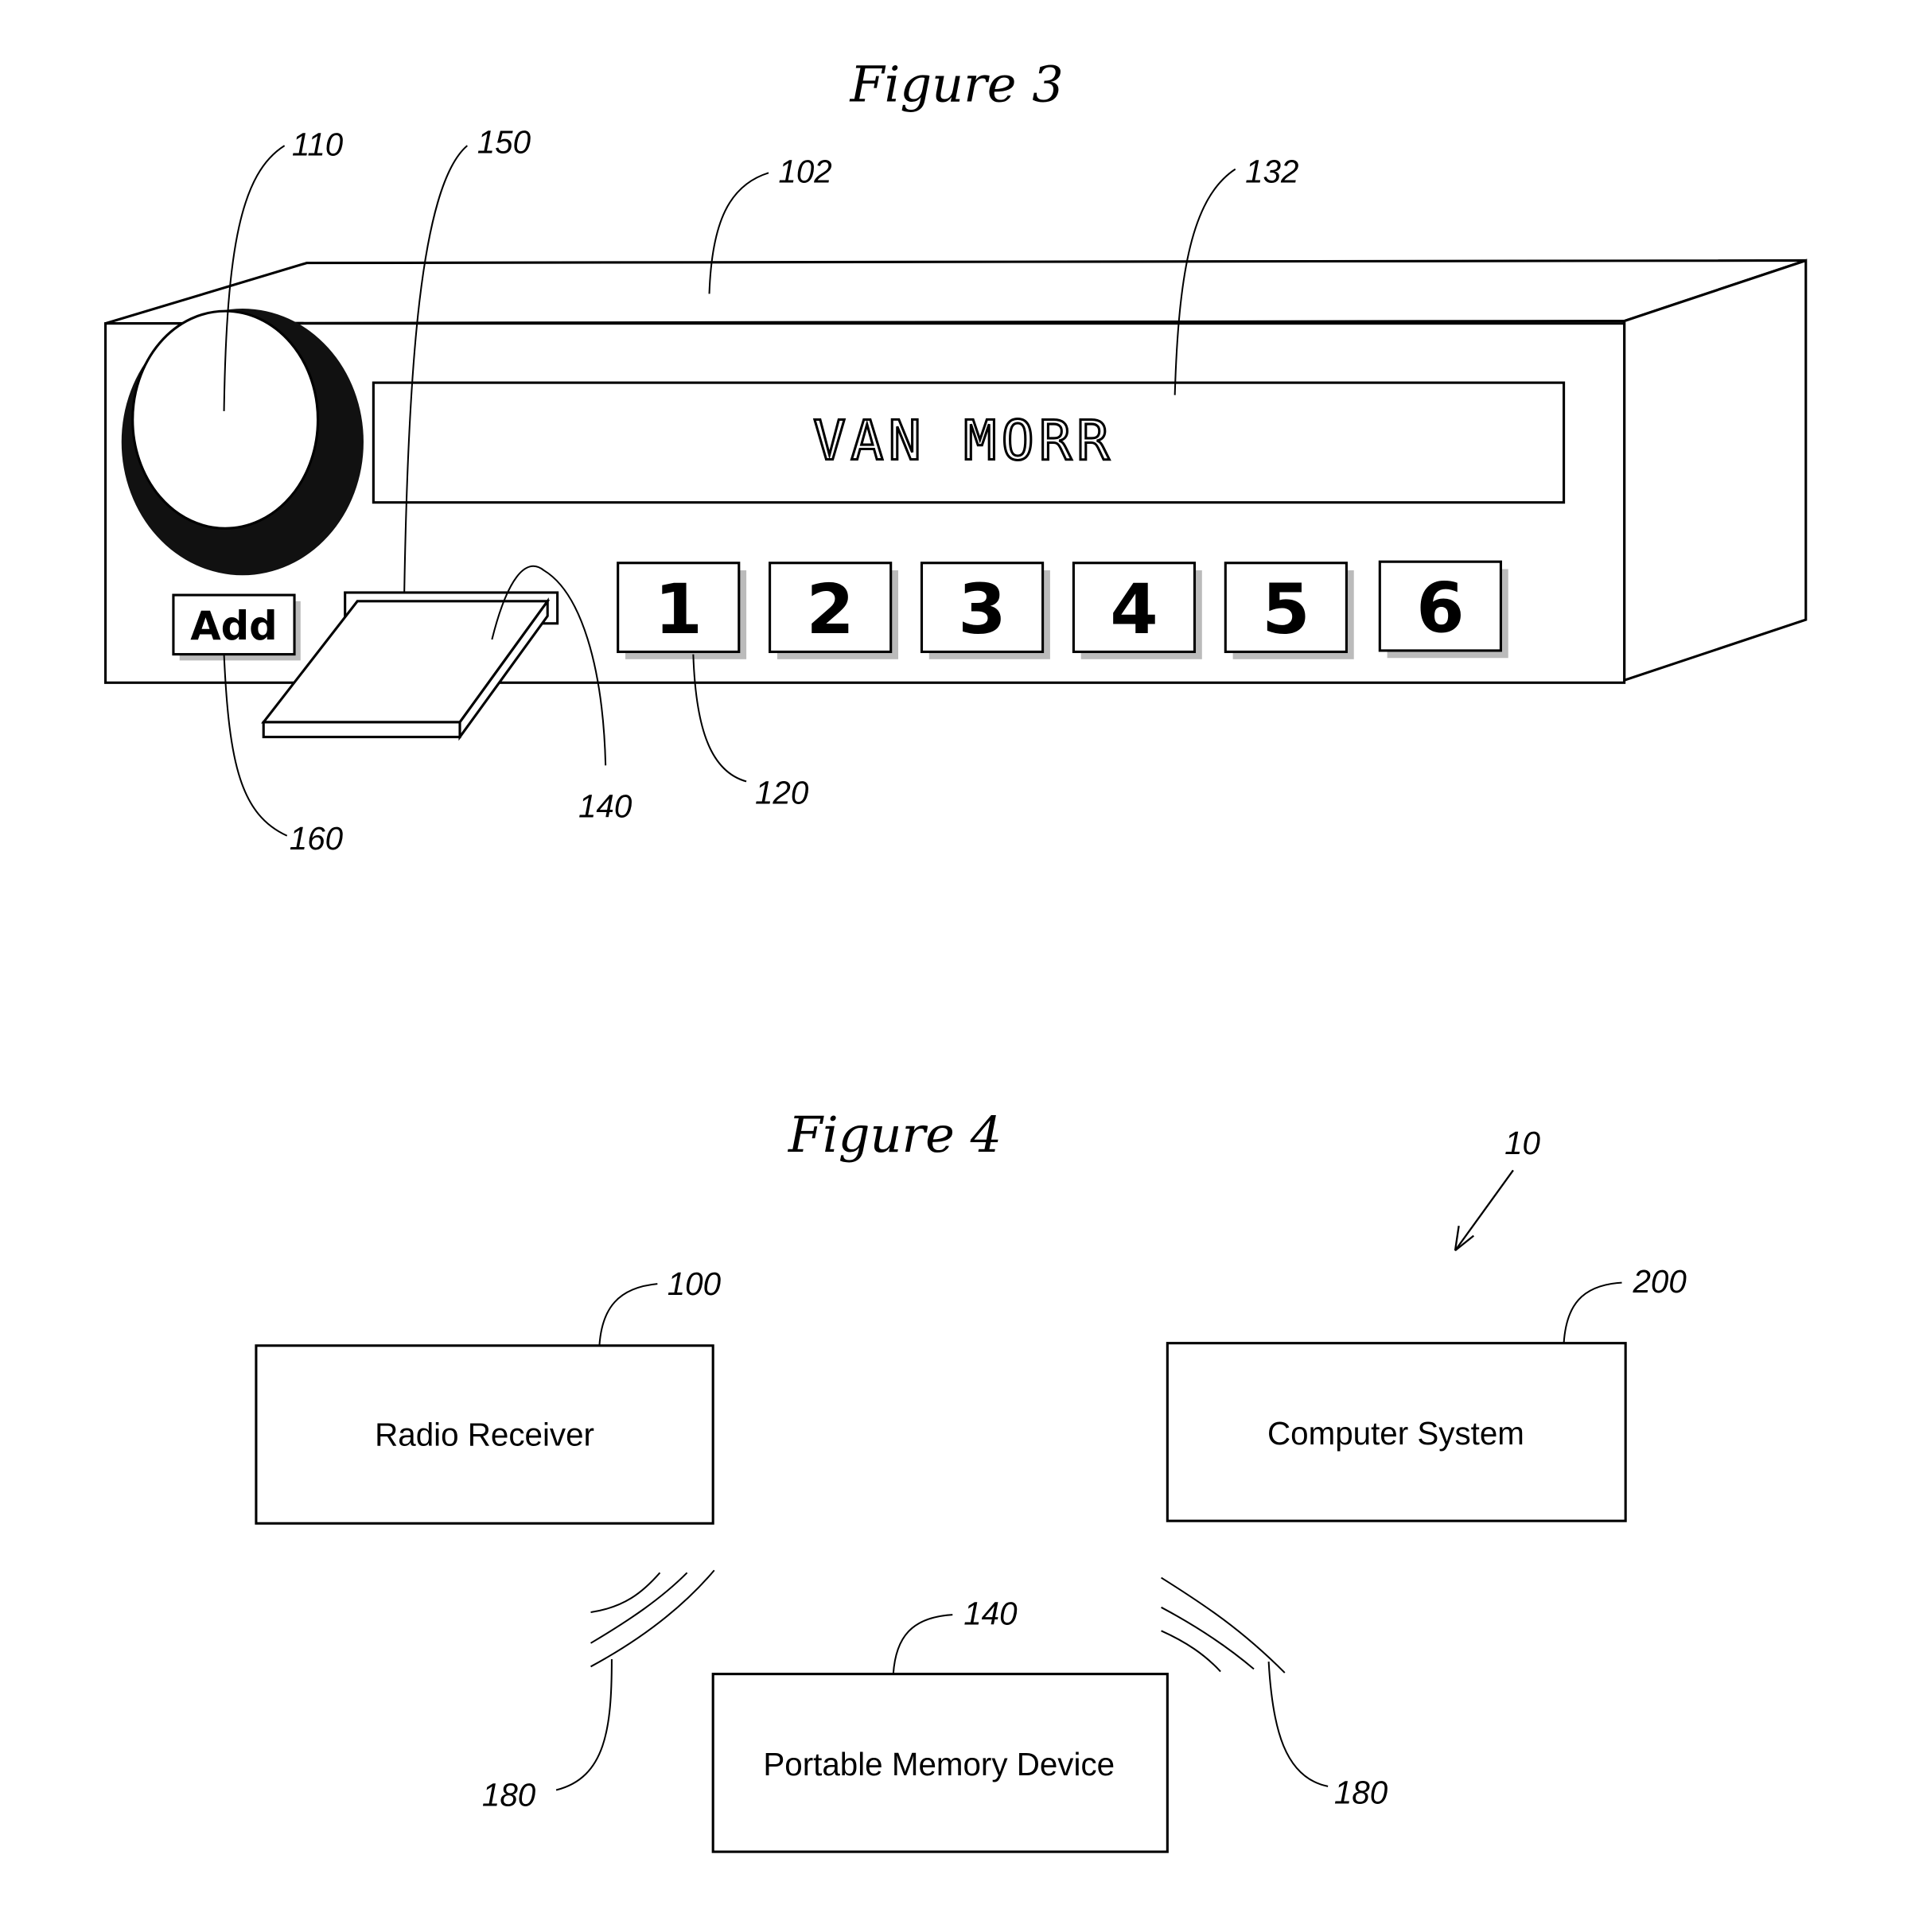 The width and height of the screenshot is (1915, 1932). Describe the element at coordinates (991, 1614) in the screenshot. I see `ref-140-fig4: 140` at that location.